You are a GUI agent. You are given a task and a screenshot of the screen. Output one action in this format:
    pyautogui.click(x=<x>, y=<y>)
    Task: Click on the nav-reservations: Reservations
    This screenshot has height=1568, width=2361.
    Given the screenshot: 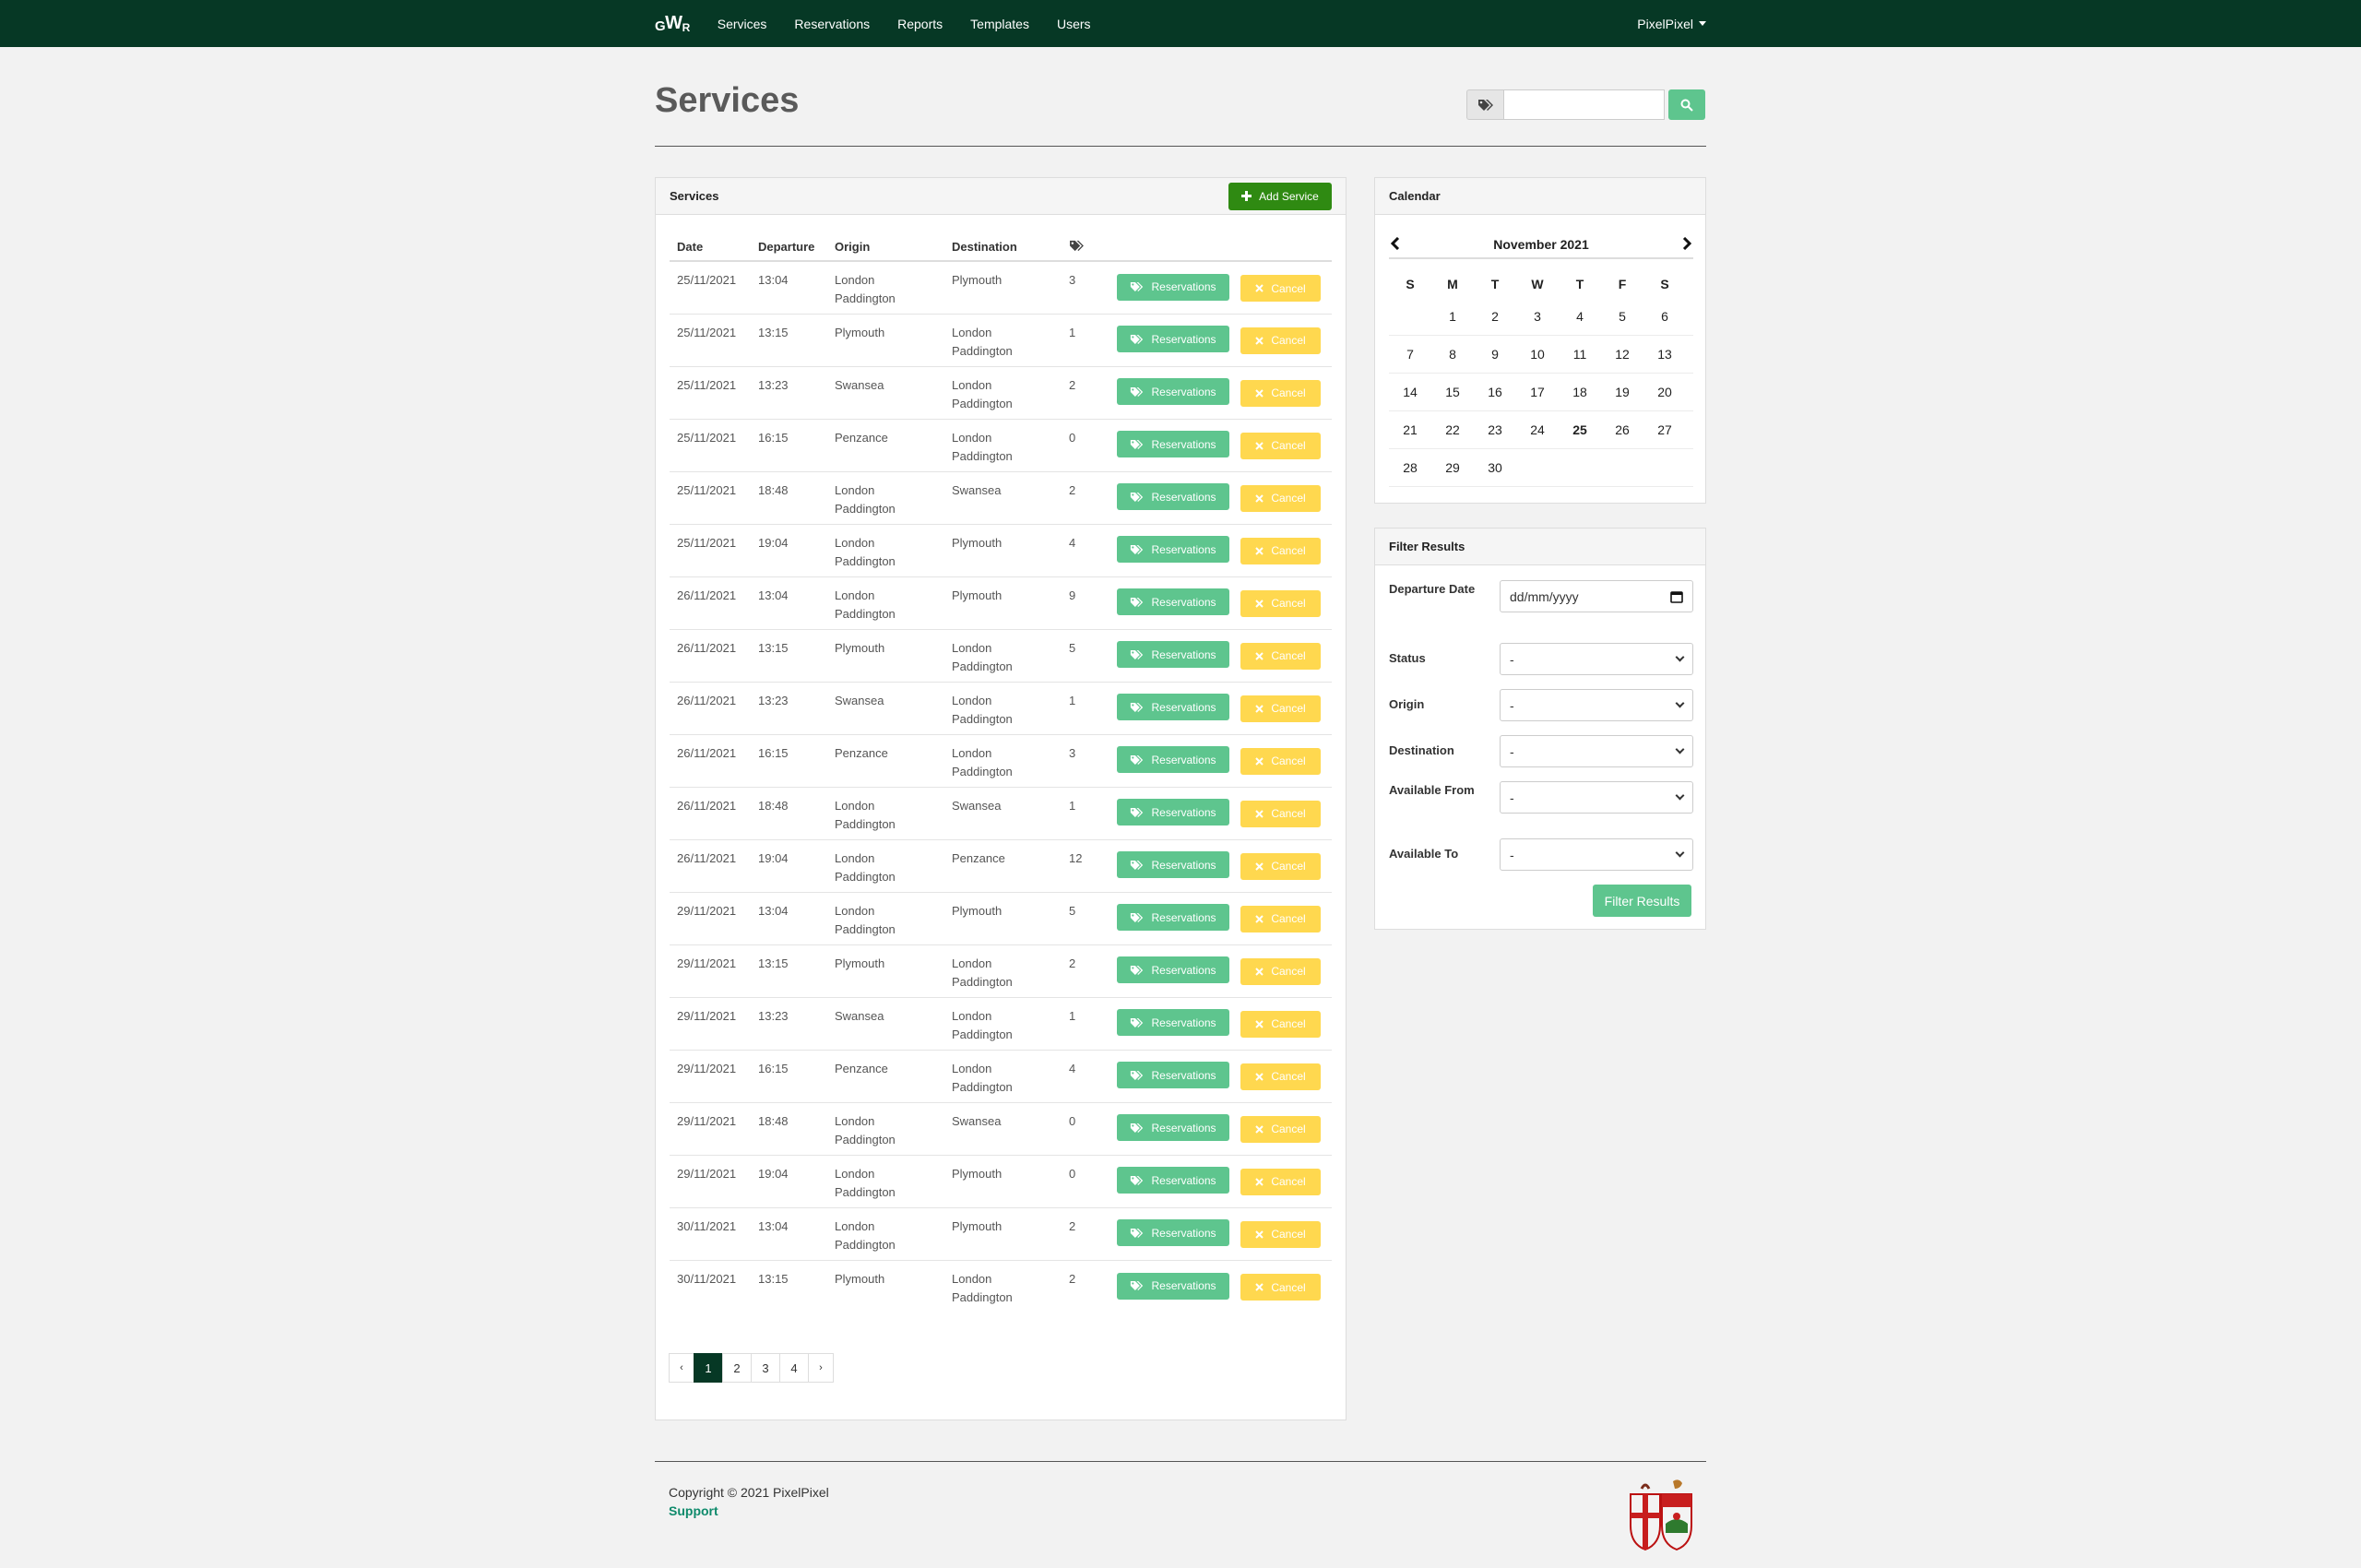 What is the action you would take?
    pyautogui.click(x=832, y=24)
    